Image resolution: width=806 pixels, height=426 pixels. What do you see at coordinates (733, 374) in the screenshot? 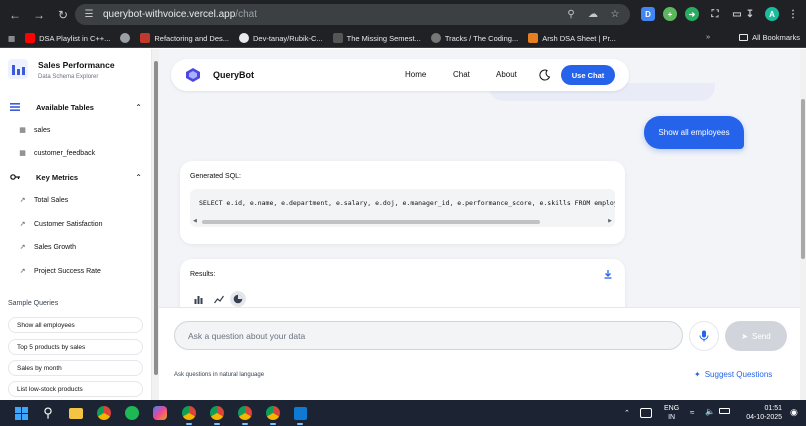
I see `suggest-questions-button: ✦ Suggest Questions` at bounding box center [733, 374].